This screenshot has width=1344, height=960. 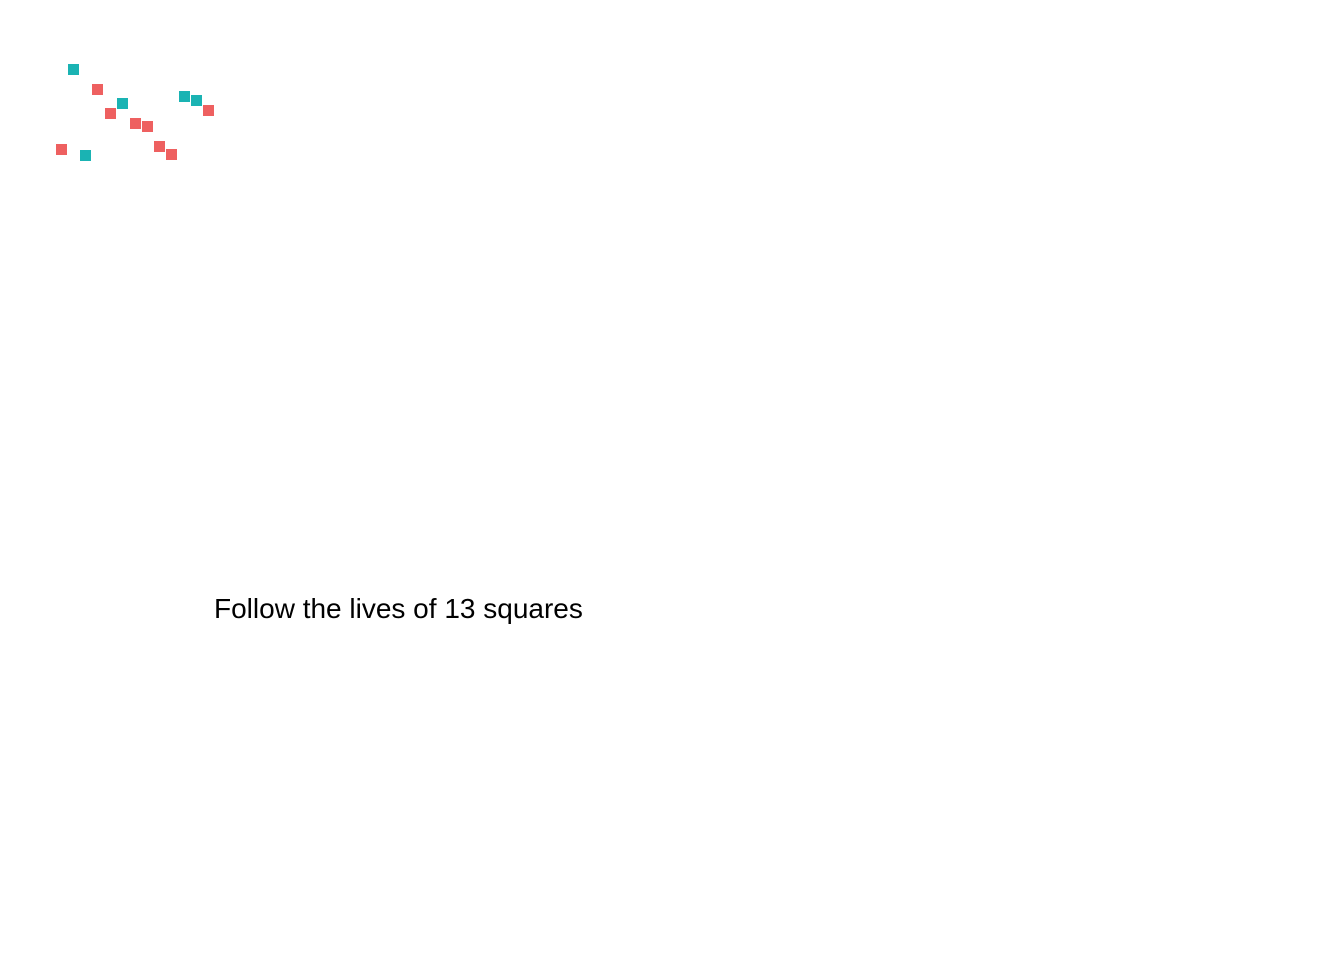 What do you see at coordinates (398, 608) in the screenshot?
I see `caption-text: Follow the lives of 13 squares` at bounding box center [398, 608].